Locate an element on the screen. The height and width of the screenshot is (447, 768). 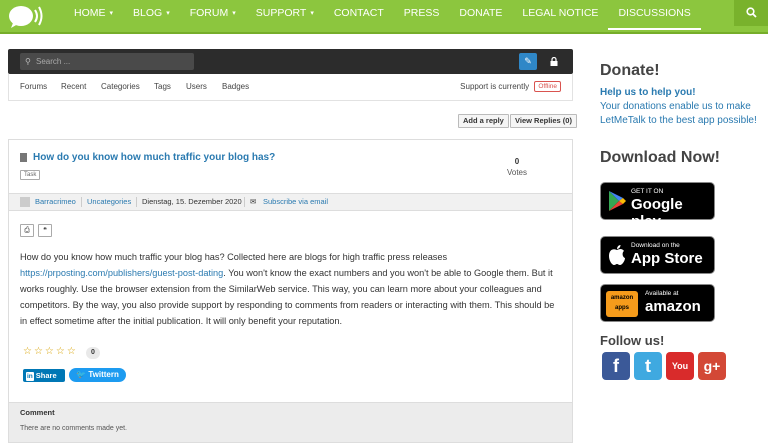
view-replies-button: View Replies (0) is located at coordinates (543, 121).